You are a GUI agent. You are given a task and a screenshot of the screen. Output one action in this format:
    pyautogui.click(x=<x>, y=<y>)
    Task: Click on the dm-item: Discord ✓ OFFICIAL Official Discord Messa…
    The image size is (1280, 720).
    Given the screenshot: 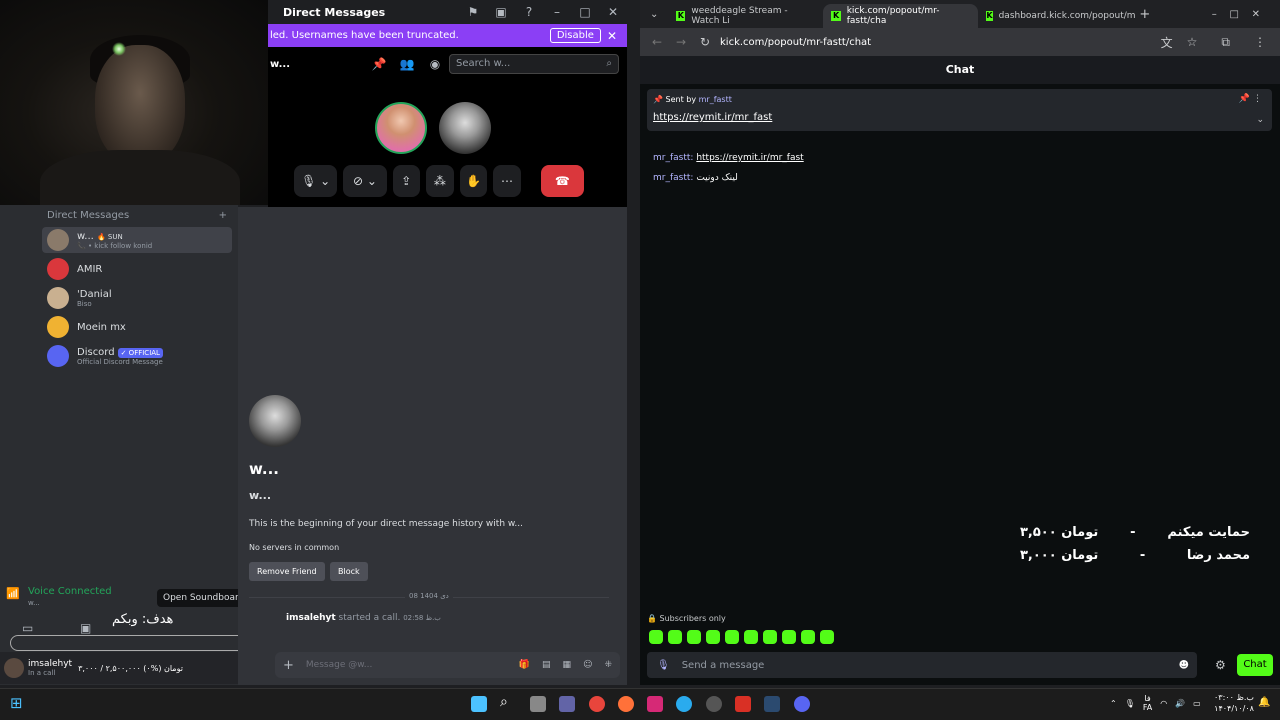 What is the action you would take?
    pyautogui.click(x=137, y=356)
    